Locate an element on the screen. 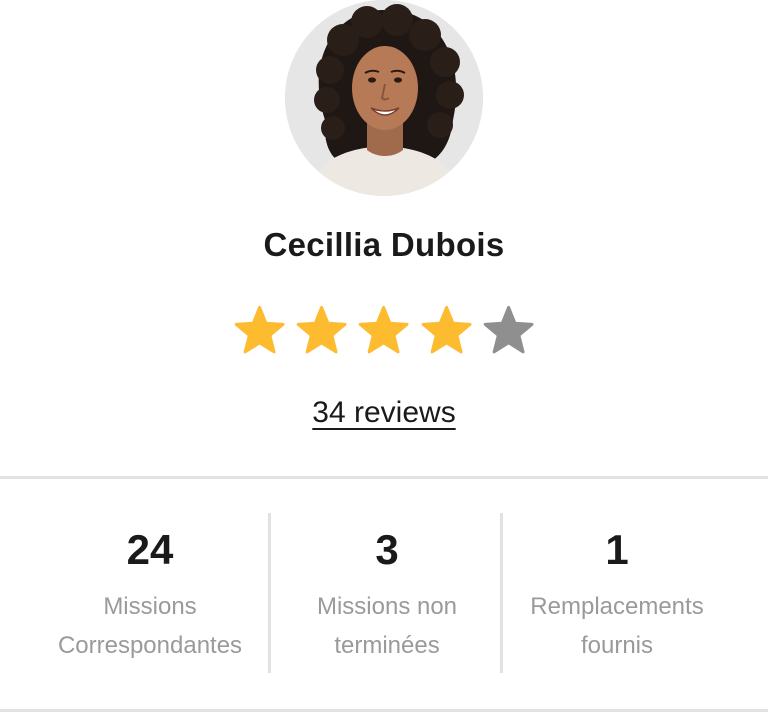 The height and width of the screenshot is (719, 768). stat-label-line2: Correspondantes is located at coordinates (150, 645).